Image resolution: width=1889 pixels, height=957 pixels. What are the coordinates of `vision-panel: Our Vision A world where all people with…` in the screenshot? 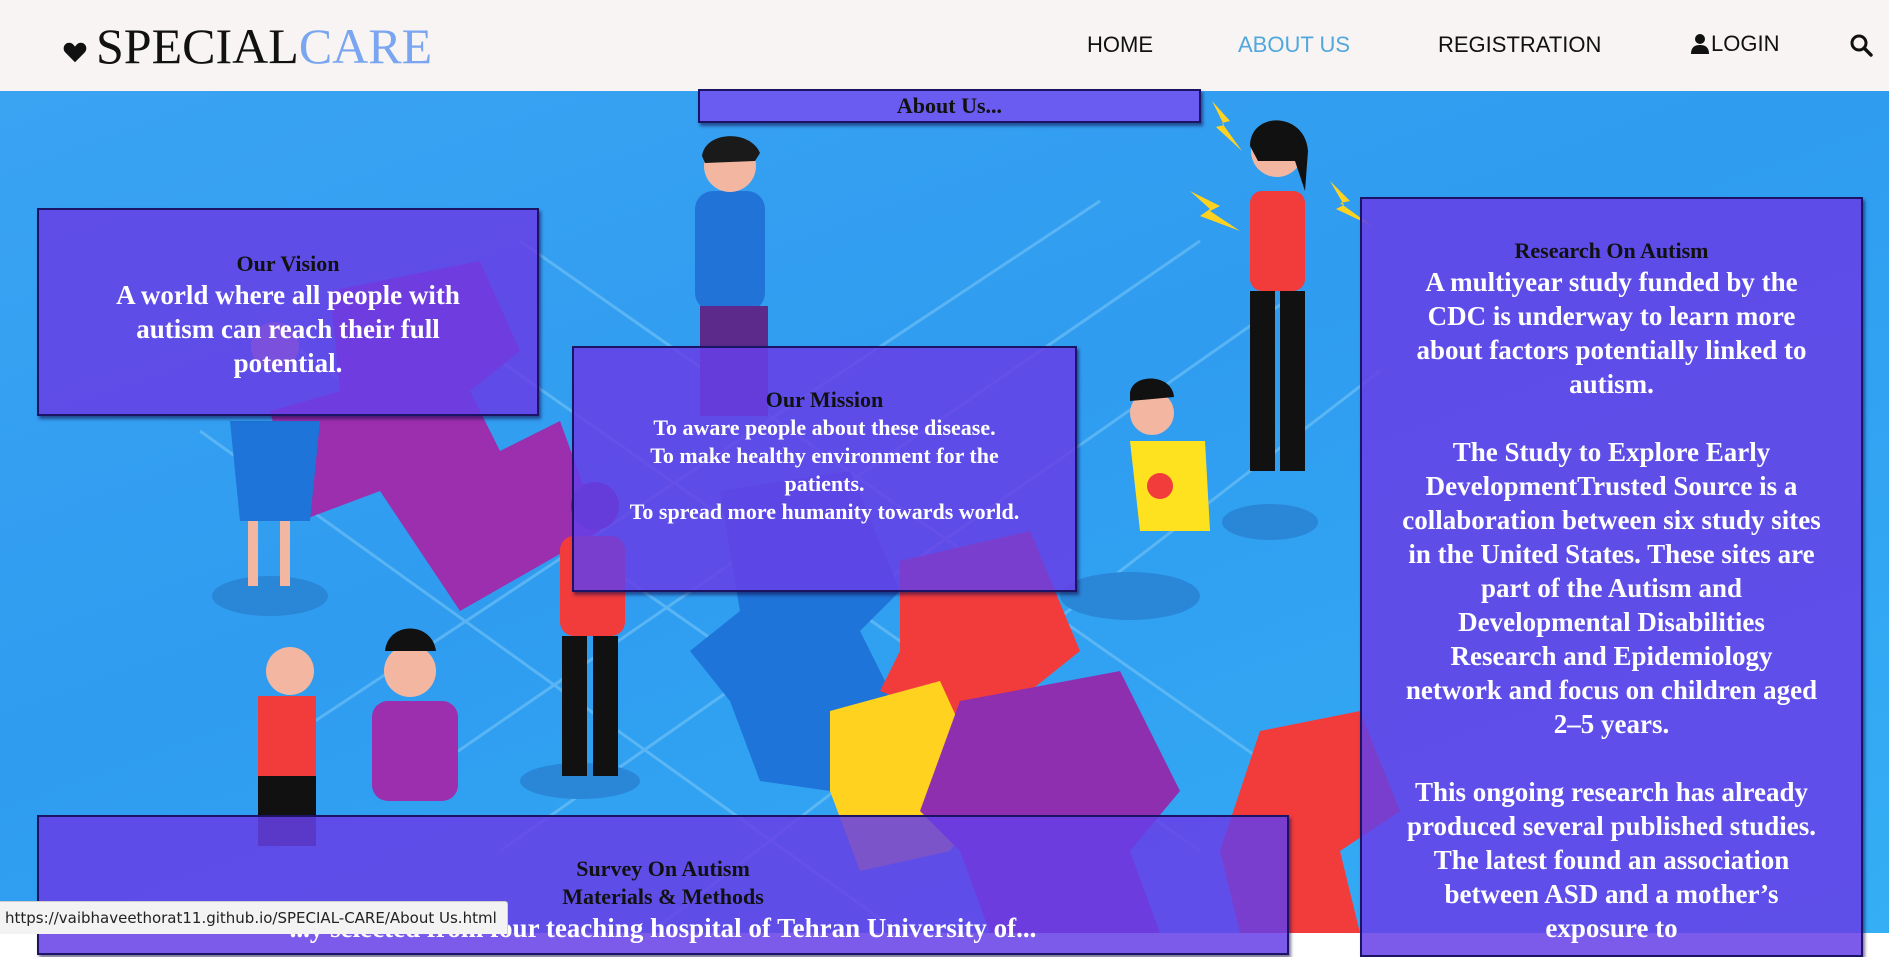 It's located at (288, 312).